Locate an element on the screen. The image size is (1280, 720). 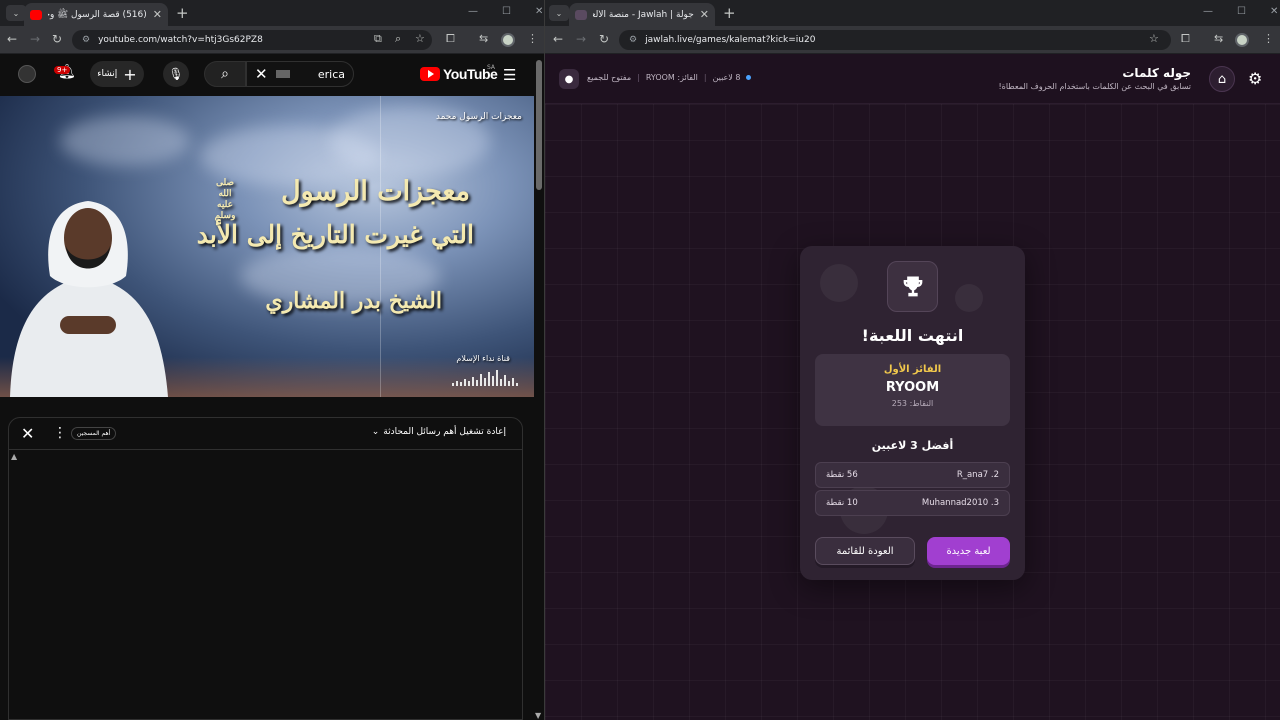
zoom-icon: ⌕ is located at coordinates (398, 39).